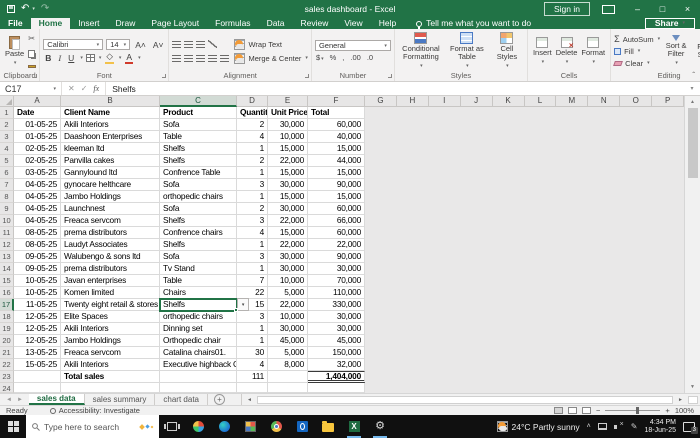 Image resolution: width=700 pixels, height=438 pixels. Describe the element at coordinates (73, 44) in the screenshot. I see `font-name-select: Calibri ▾` at that location.